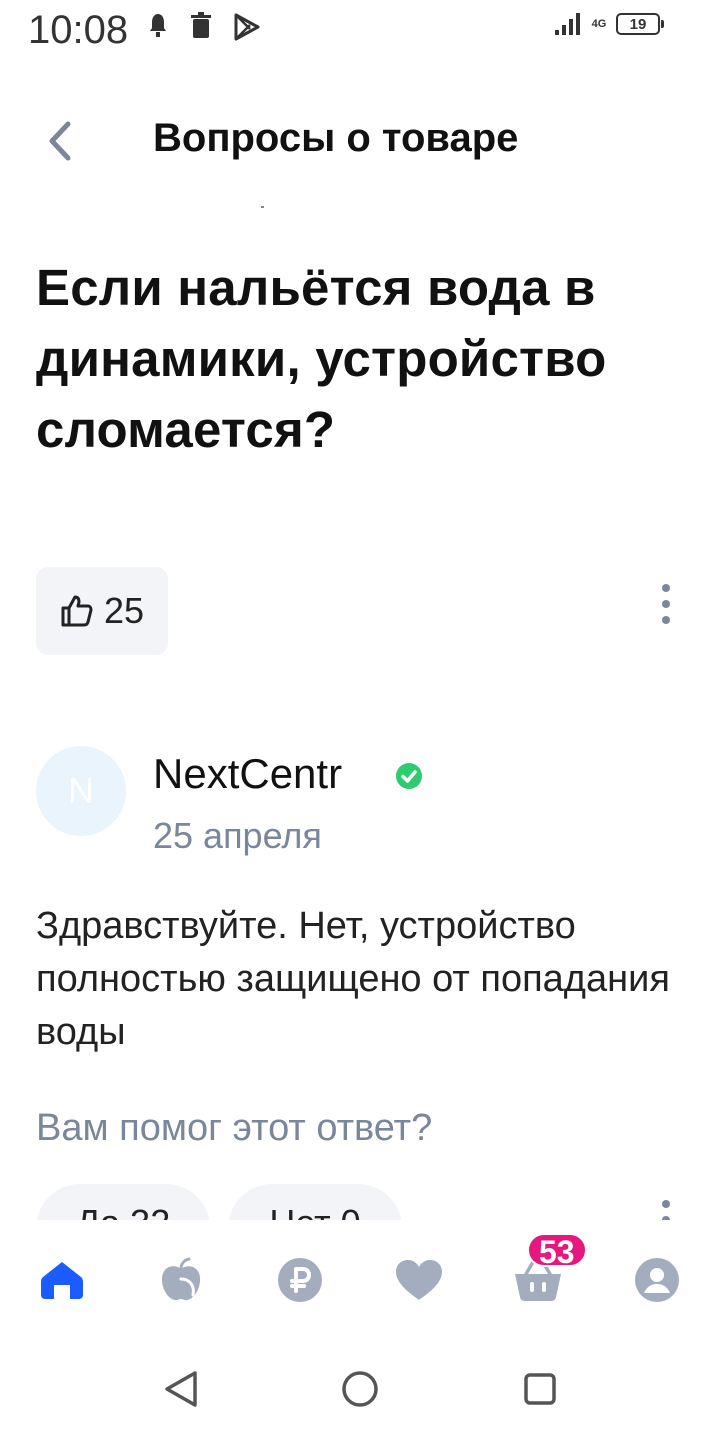  What do you see at coordinates (124, 610) in the screenshot?
I see `like-count: 25` at bounding box center [124, 610].